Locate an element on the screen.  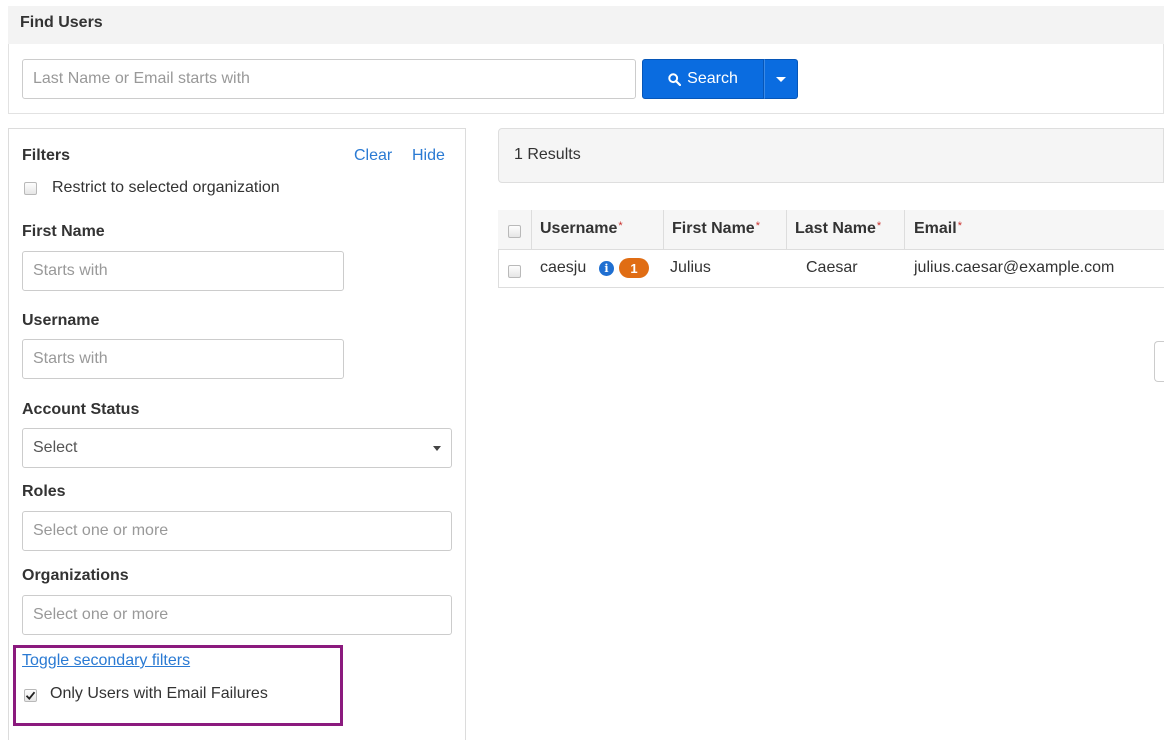
checkmark-icon is located at coordinates (30, 695).